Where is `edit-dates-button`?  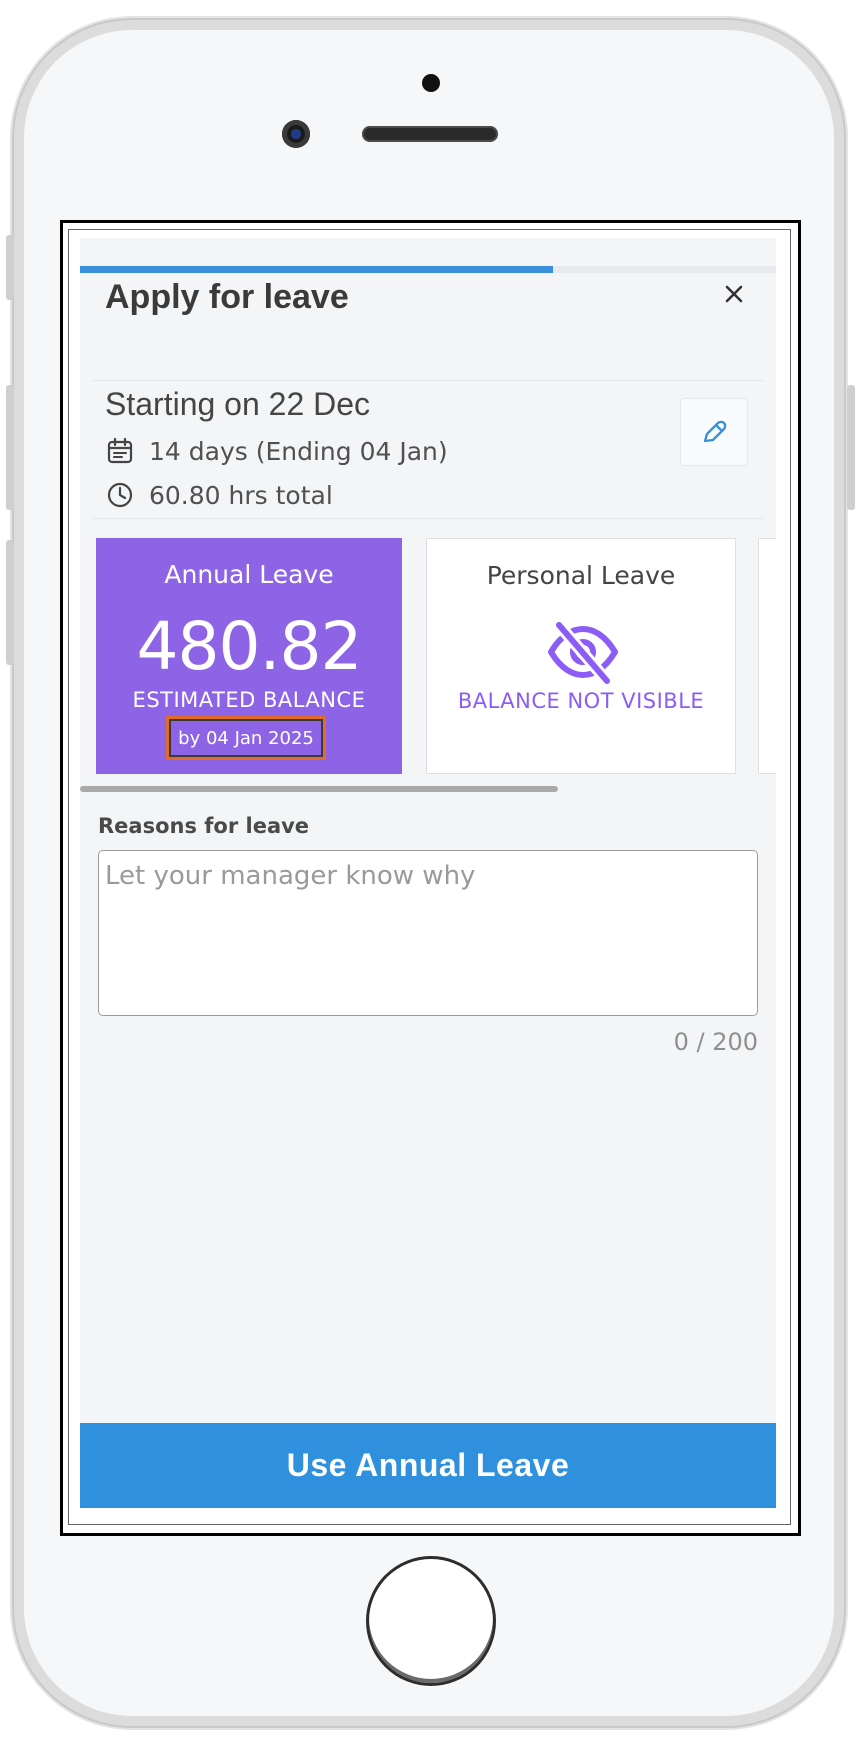 edit-dates-button is located at coordinates (714, 432).